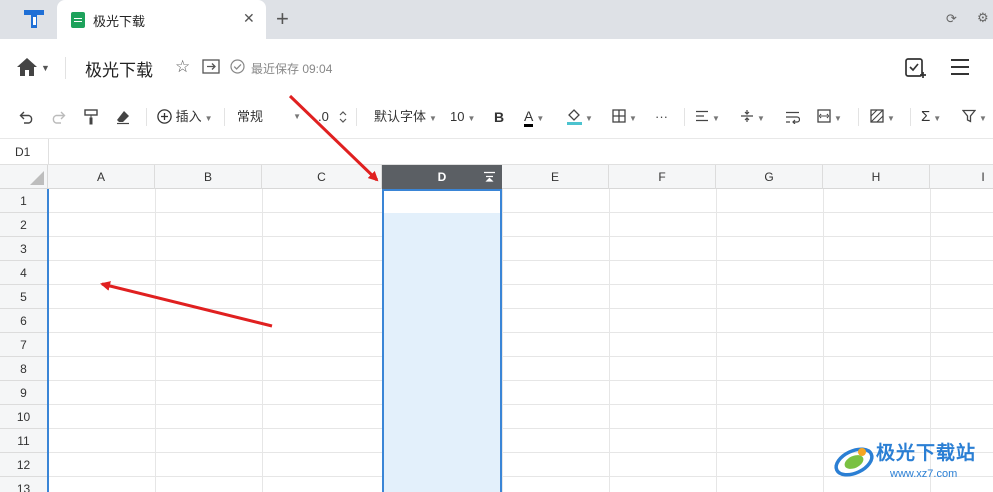 Image resolution: width=993 pixels, height=492 pixels. Describe the element at coordinates (24, 417) in the screenshot. I see `row-header-10: 10` at that location.